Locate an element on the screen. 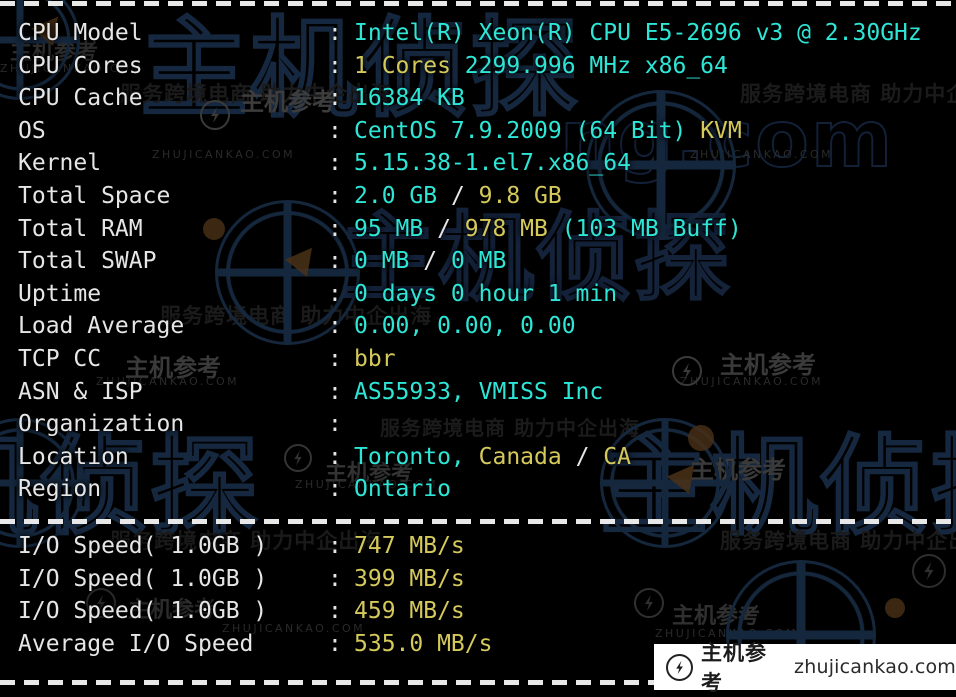  sysinfo-label: Total RAM is located at coordinates (80, 228).